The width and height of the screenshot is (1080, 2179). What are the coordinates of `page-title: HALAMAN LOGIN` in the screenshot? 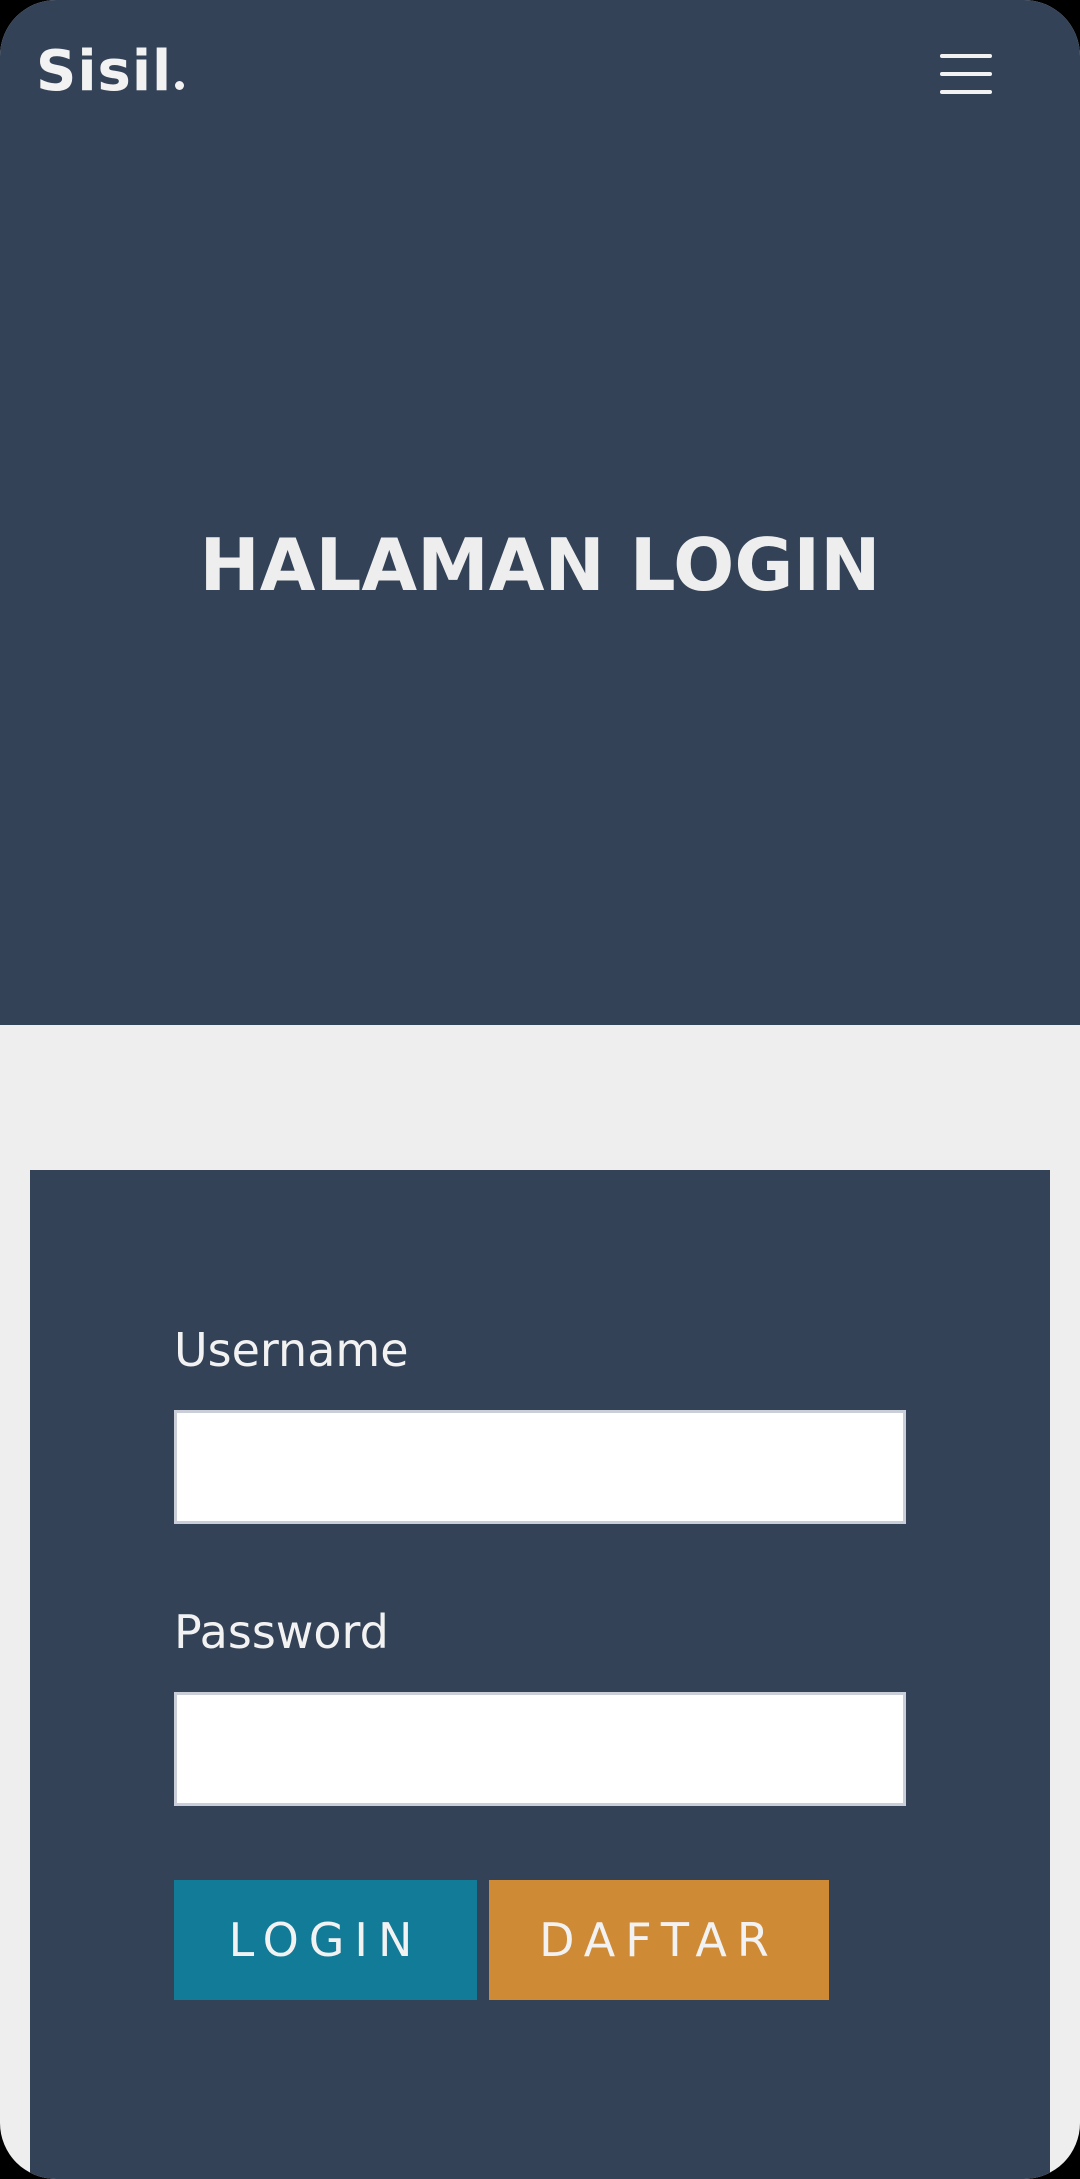 It's located at (540, 565).